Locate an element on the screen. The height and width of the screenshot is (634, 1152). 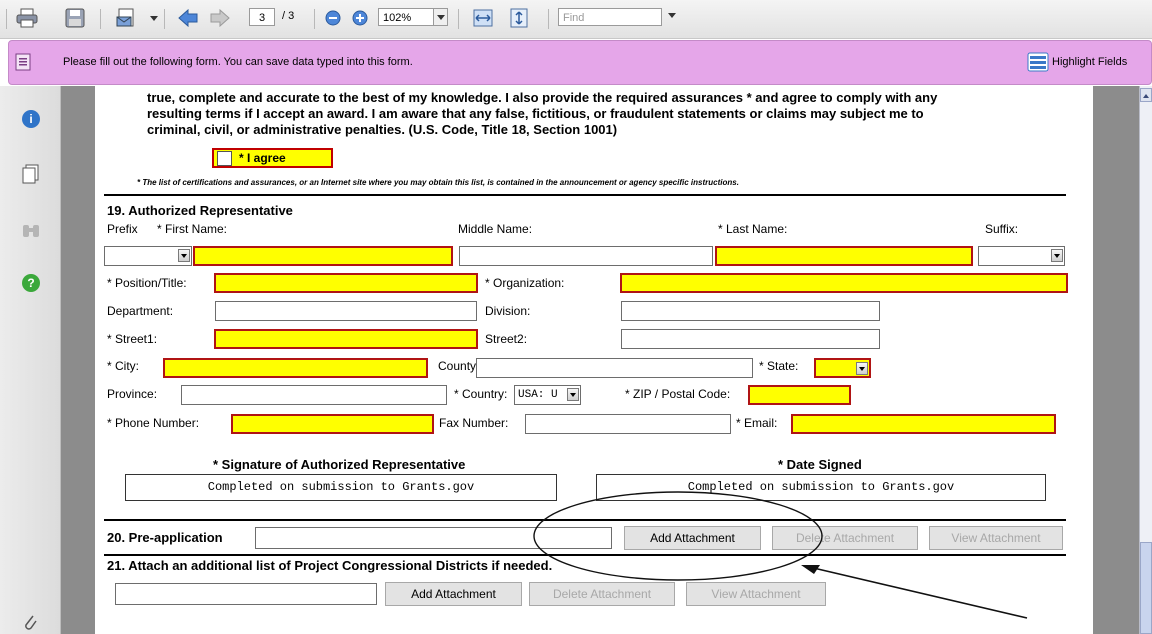
state-label: * State: is located at coordinates (779, 366).